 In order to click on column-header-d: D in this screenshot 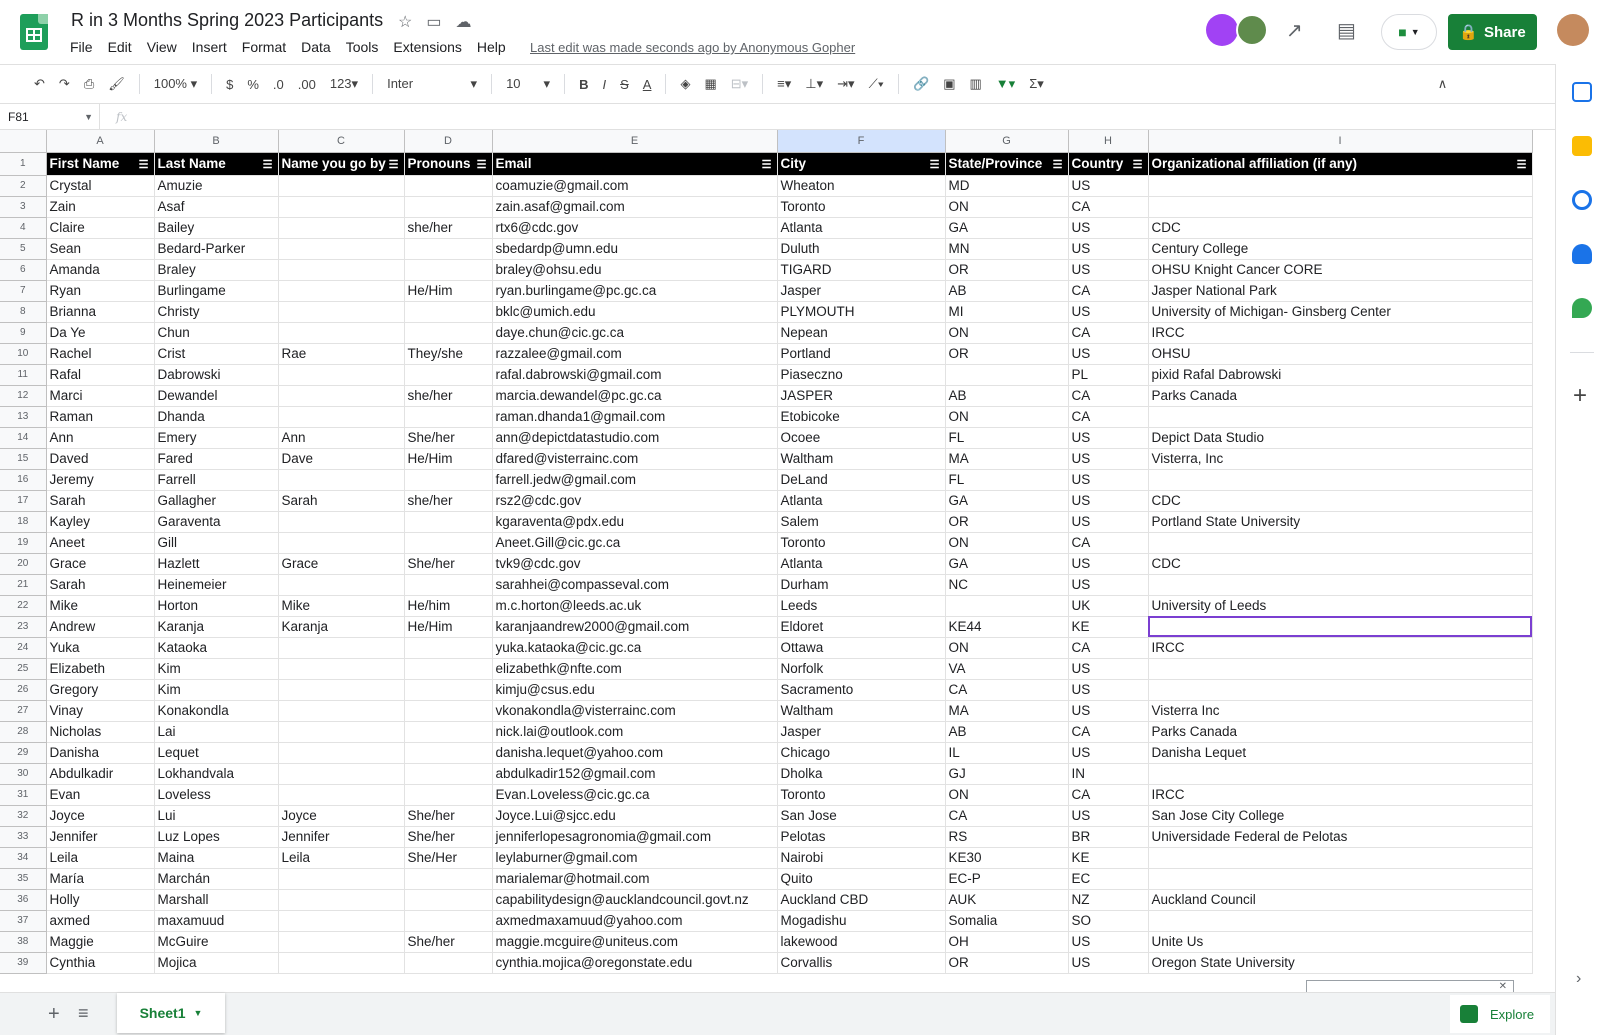, I will do `click(448, 141)`.